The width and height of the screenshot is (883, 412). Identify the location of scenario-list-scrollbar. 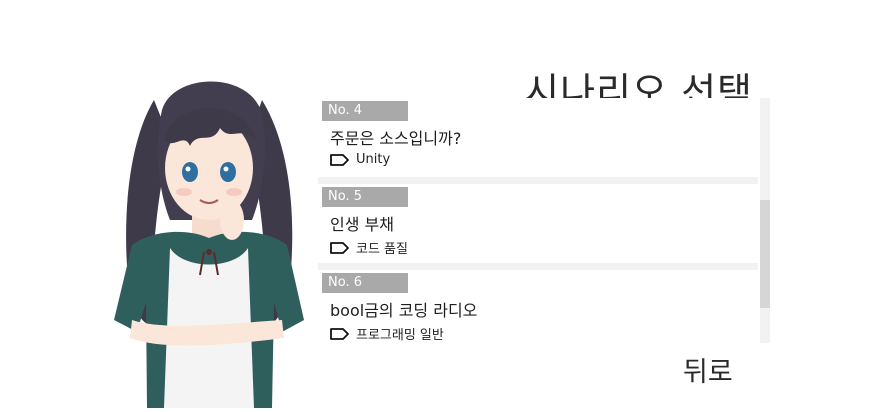
(765, 220).